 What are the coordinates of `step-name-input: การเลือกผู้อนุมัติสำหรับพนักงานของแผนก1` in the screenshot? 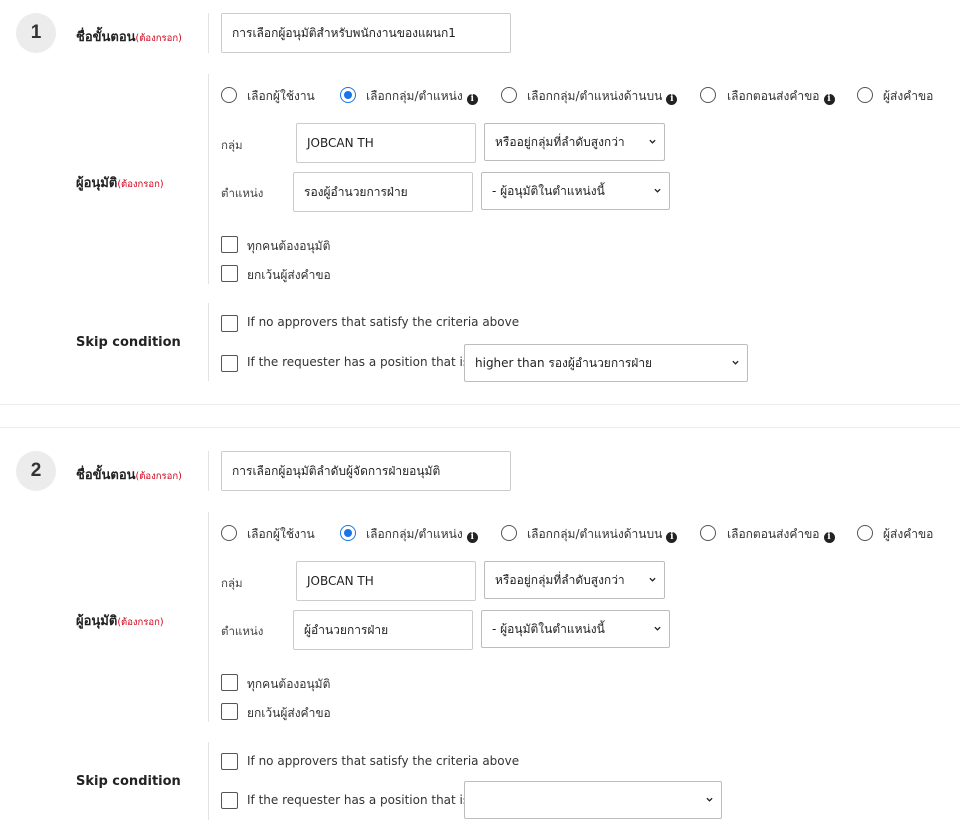 It's located at (366, 33).